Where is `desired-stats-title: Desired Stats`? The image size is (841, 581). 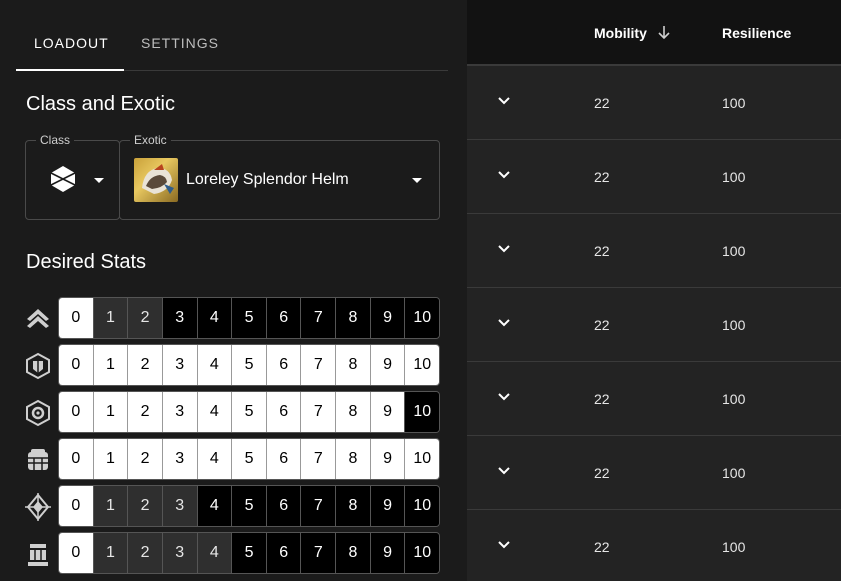 desired-stats-title: Desired Stats is located at coordinates (86, 262).